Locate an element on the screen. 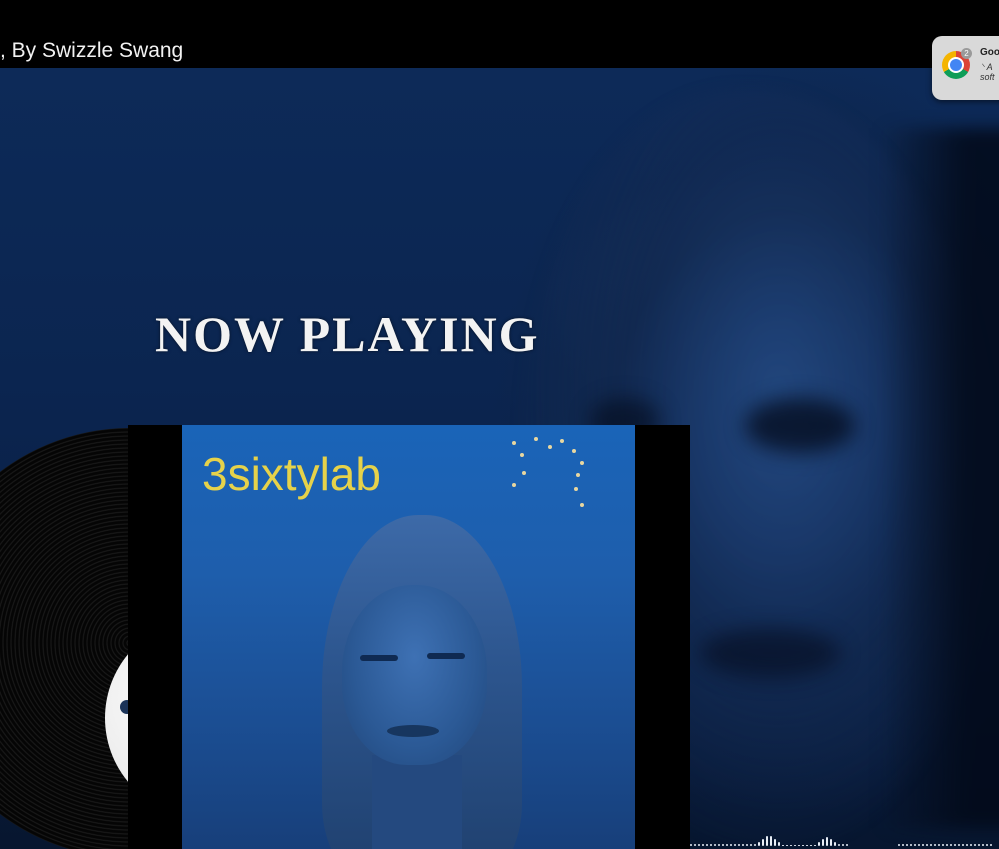 This screenshot has width=999, height=849. cover-portrait-lips is located at coordinates (413, 731).